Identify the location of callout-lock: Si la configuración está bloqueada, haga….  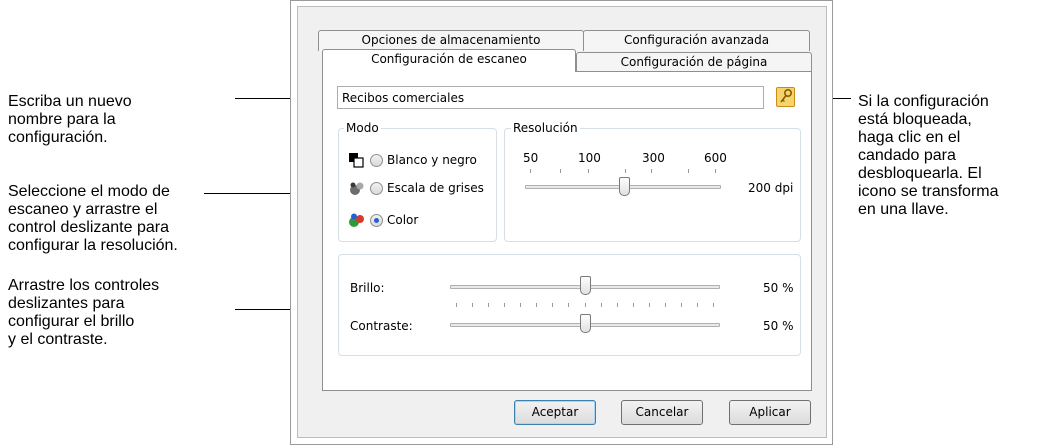
(928, 155).